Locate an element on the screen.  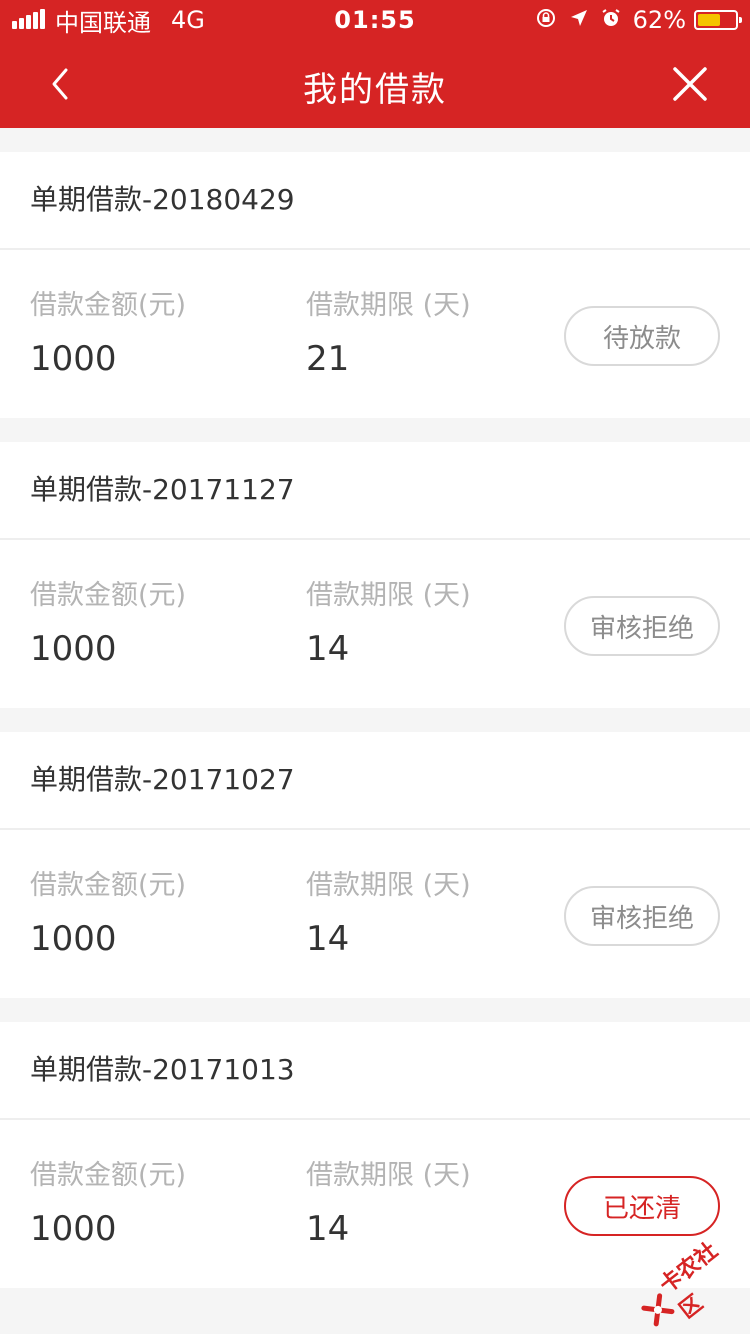
battery-percent: 62% is located at coordinates (659, 20).